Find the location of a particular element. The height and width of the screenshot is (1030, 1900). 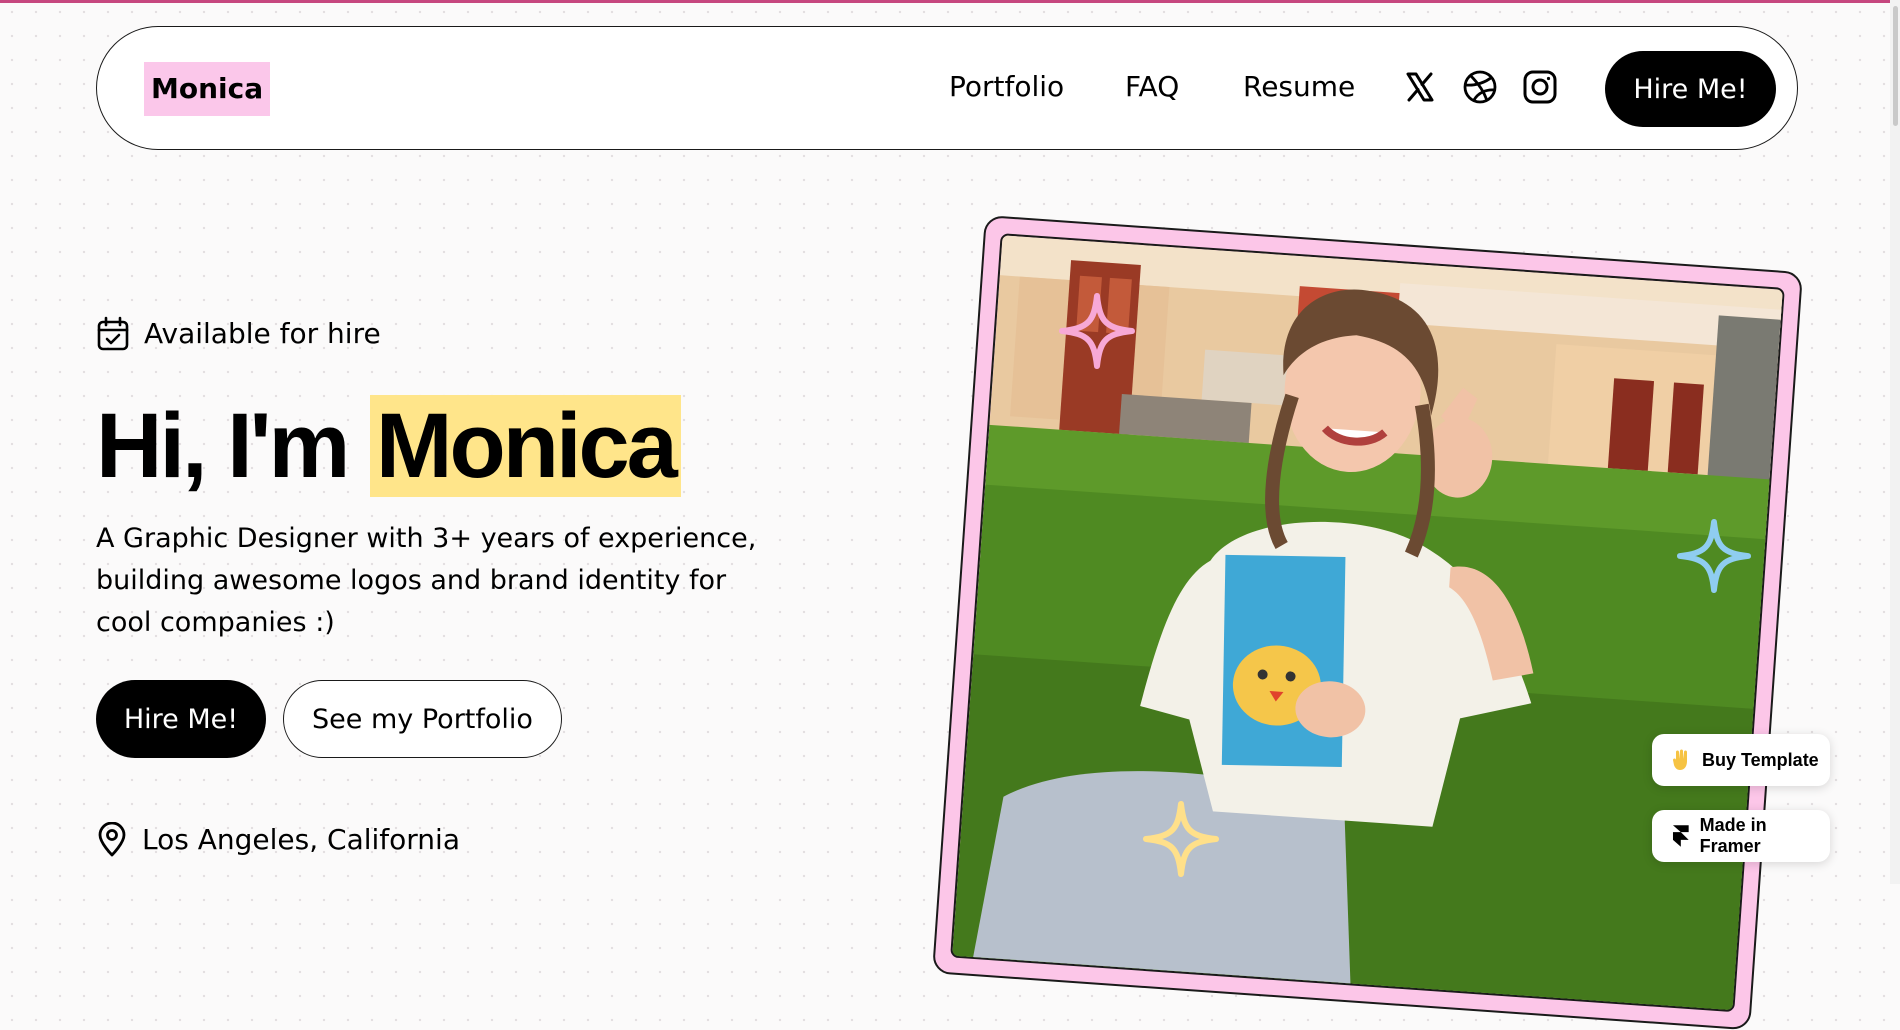

sparkle-yellow-icon is located at coordinates (1181, 839).